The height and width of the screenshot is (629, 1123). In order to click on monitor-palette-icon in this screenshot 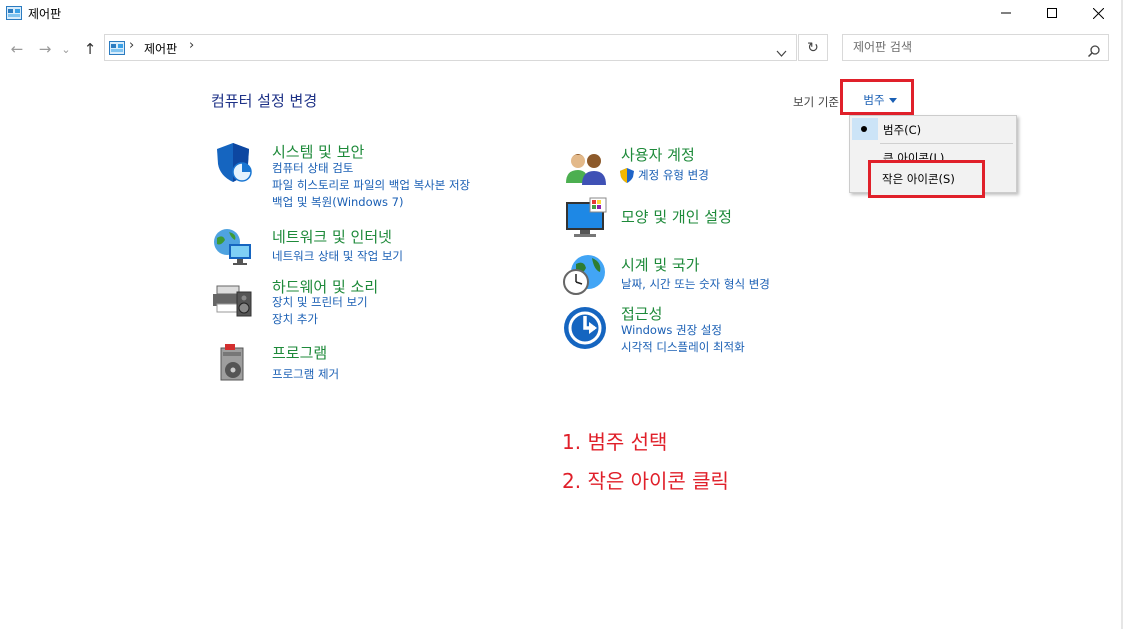, I will do `click(586, 220)`.